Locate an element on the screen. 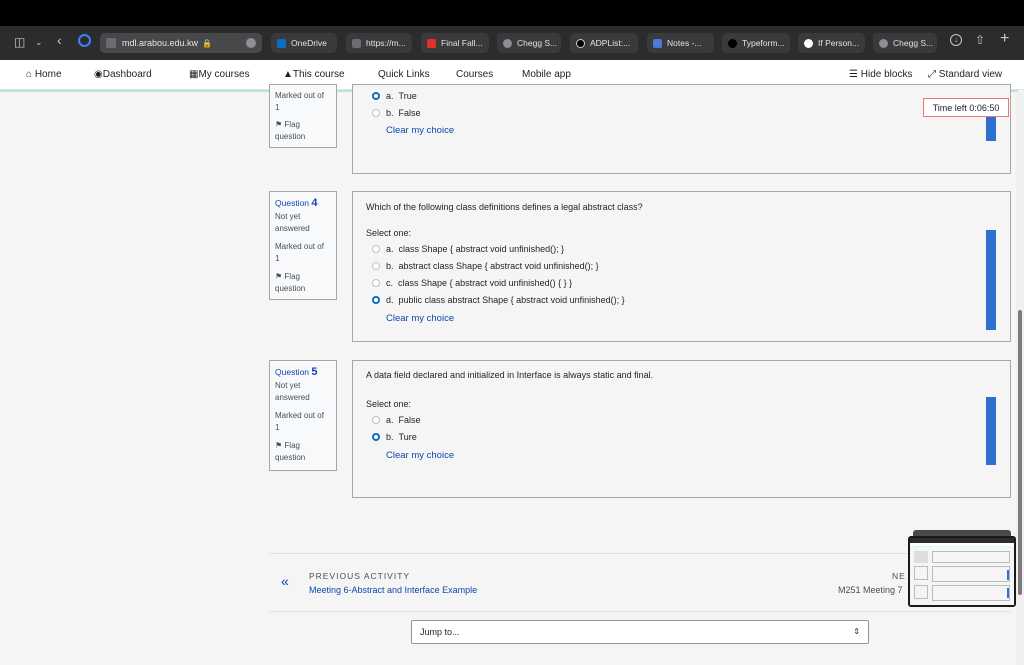  double-chevron-left-icon: « is located at coordinates (285, 581).